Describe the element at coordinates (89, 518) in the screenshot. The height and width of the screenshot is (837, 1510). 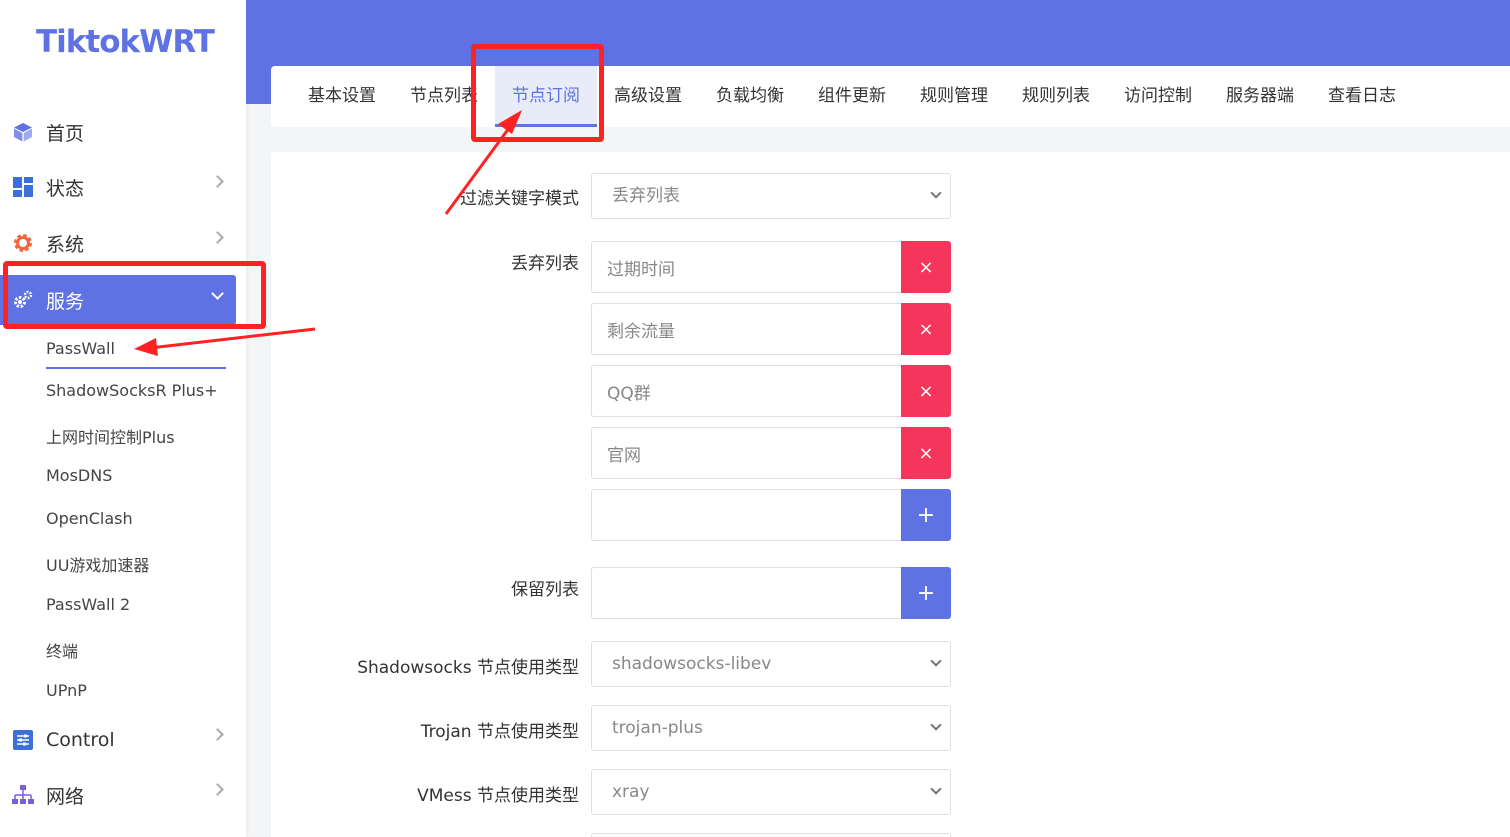
I see `submenu-item-openclash: OpenClash` at that location.